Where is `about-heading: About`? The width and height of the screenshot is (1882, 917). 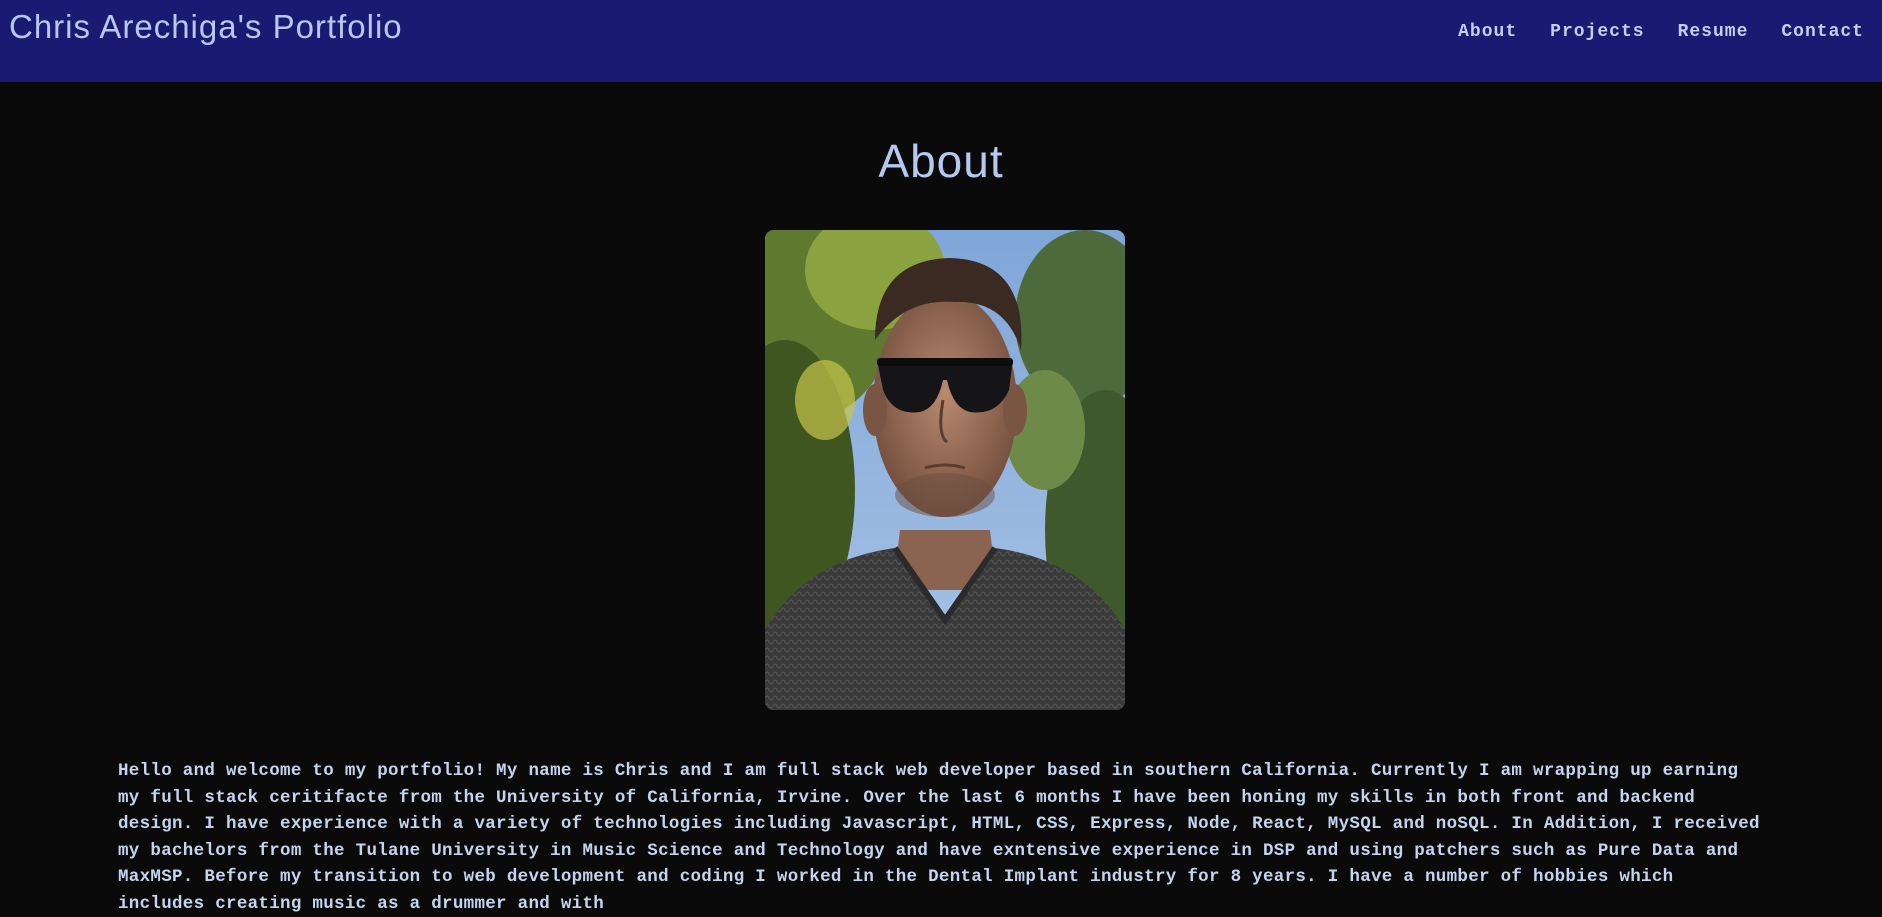
about-heading: About is located at coordinates (941, 161).